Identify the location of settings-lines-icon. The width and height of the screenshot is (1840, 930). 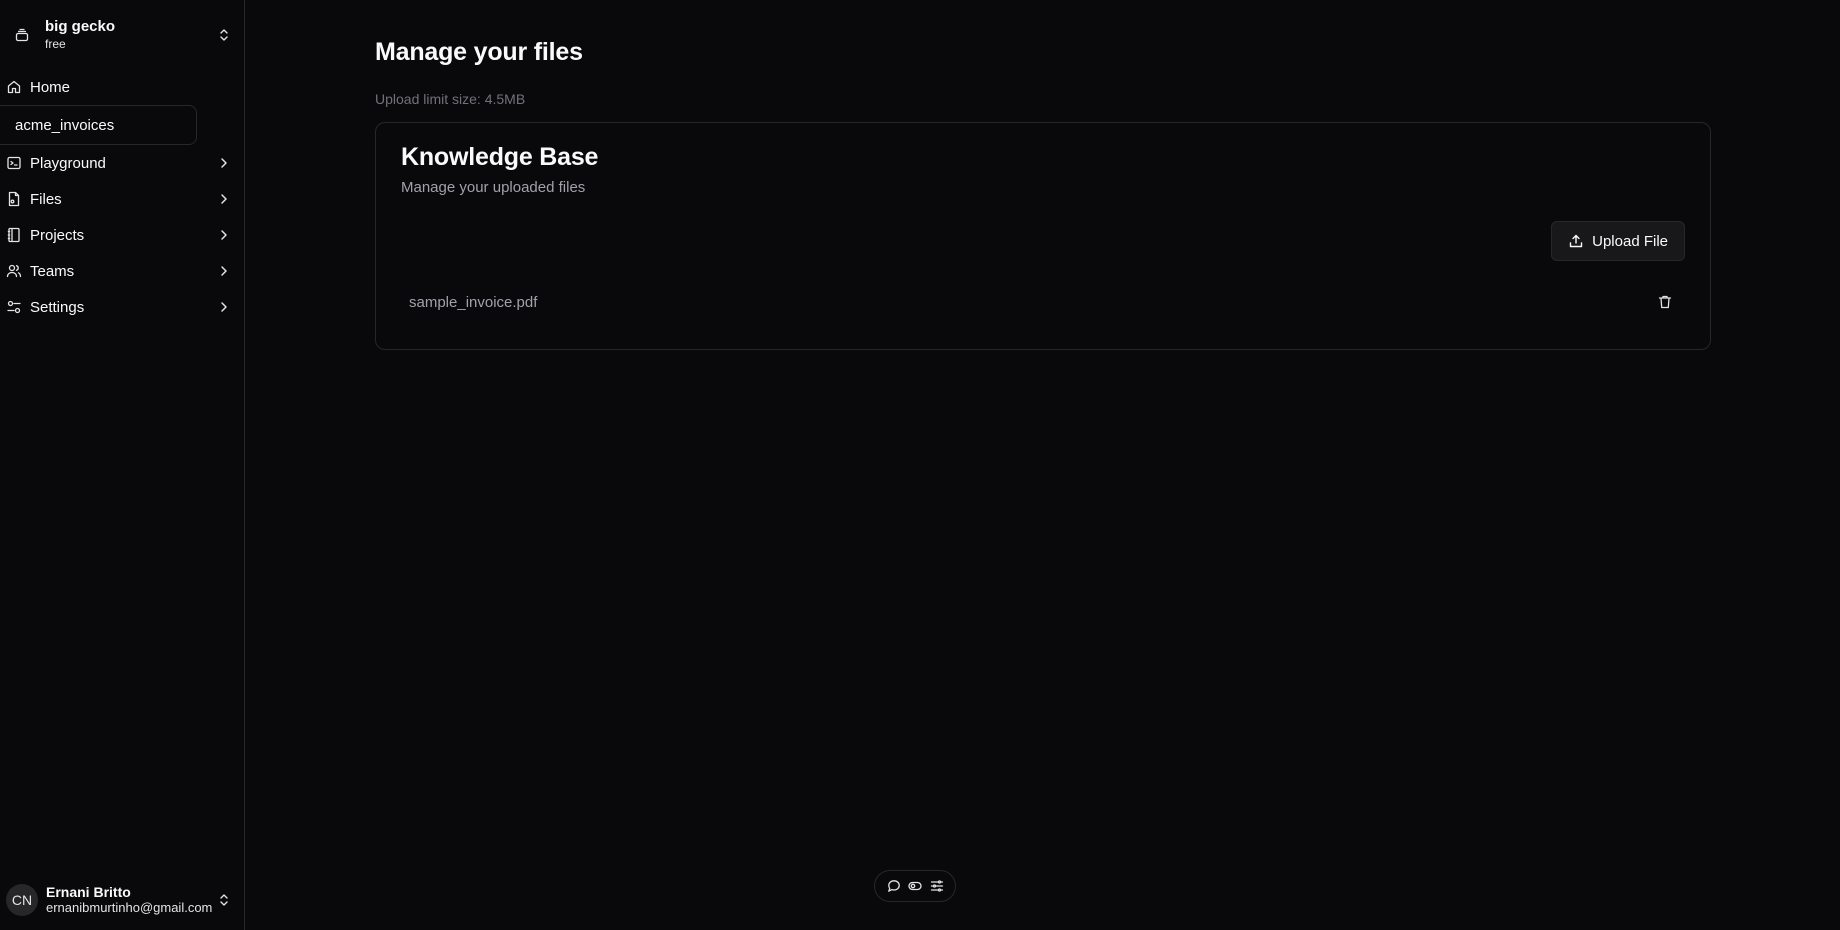
(937, 886).